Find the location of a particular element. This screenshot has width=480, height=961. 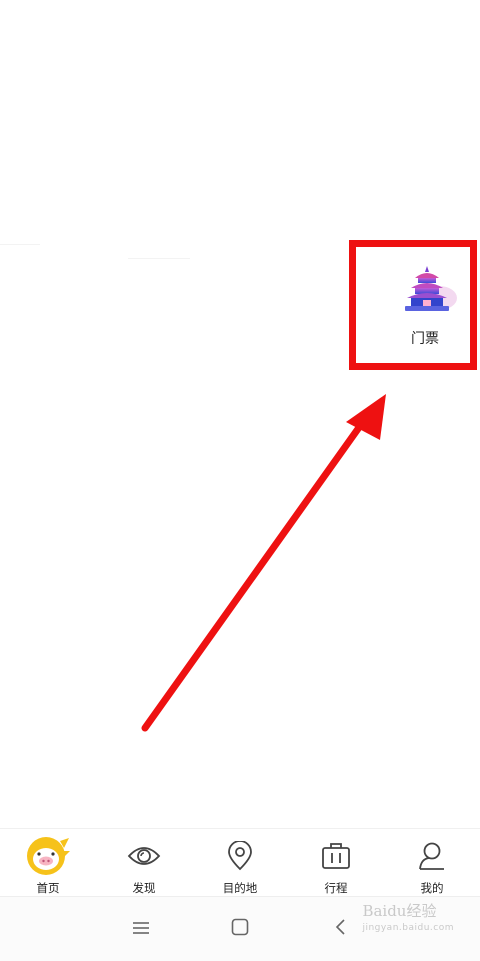

tab-label: 目的地 is located at coordinates (240, 888).